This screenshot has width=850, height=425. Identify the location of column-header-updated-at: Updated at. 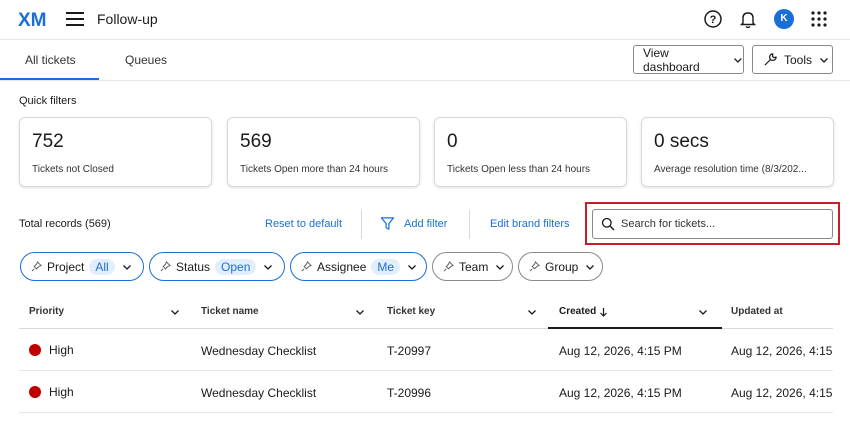
(757, 311).